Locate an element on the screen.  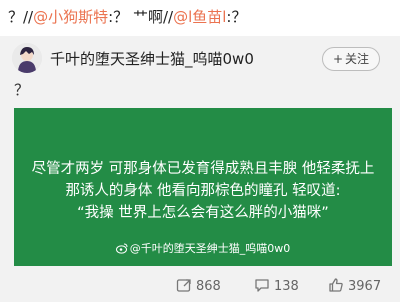
post-header: 千叶的堕天圣绅士猫_呜喵0w0 + 关注 is located at coordinates (200, 59).